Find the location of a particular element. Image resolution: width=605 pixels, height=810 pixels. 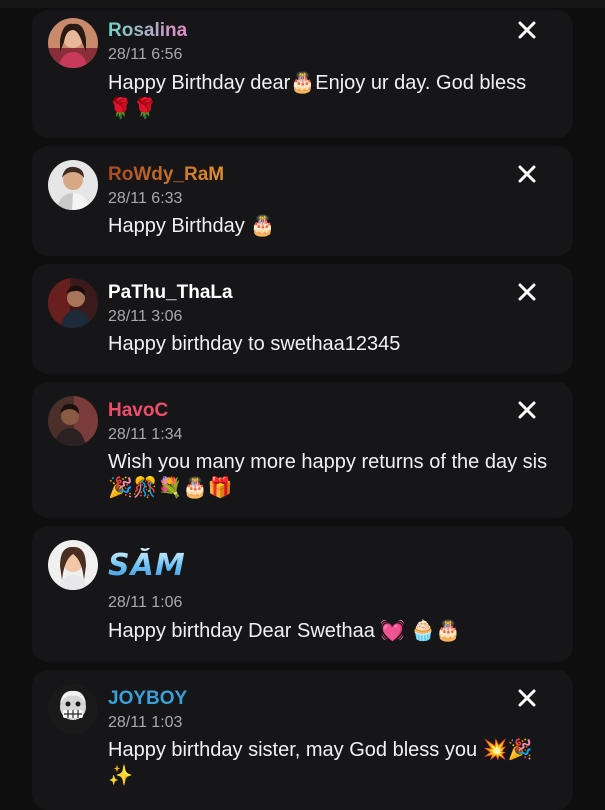

timestamp: 28/11 1:03 is located at coordinates (145, 722).